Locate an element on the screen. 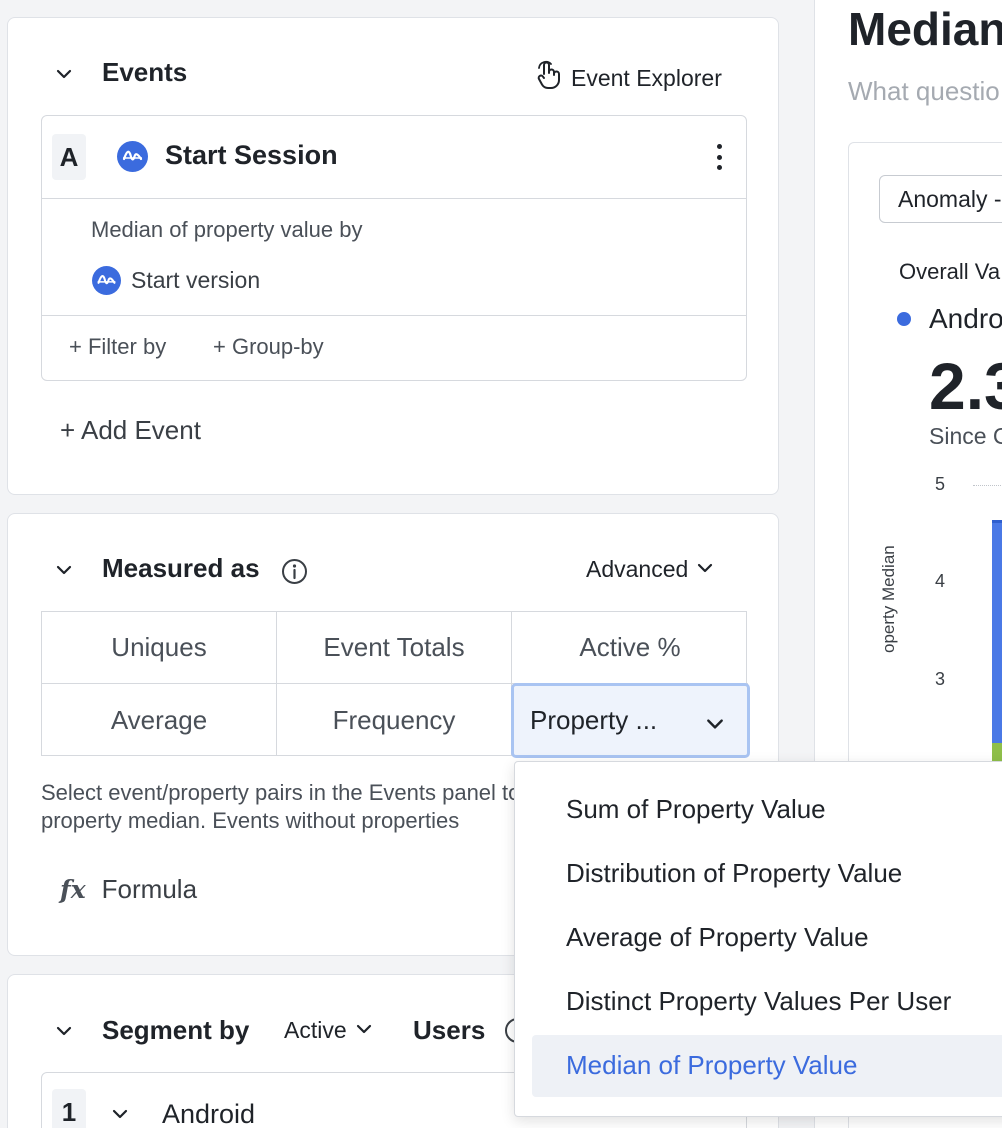  legend-item: Andro is located at coordinates (949, 319).